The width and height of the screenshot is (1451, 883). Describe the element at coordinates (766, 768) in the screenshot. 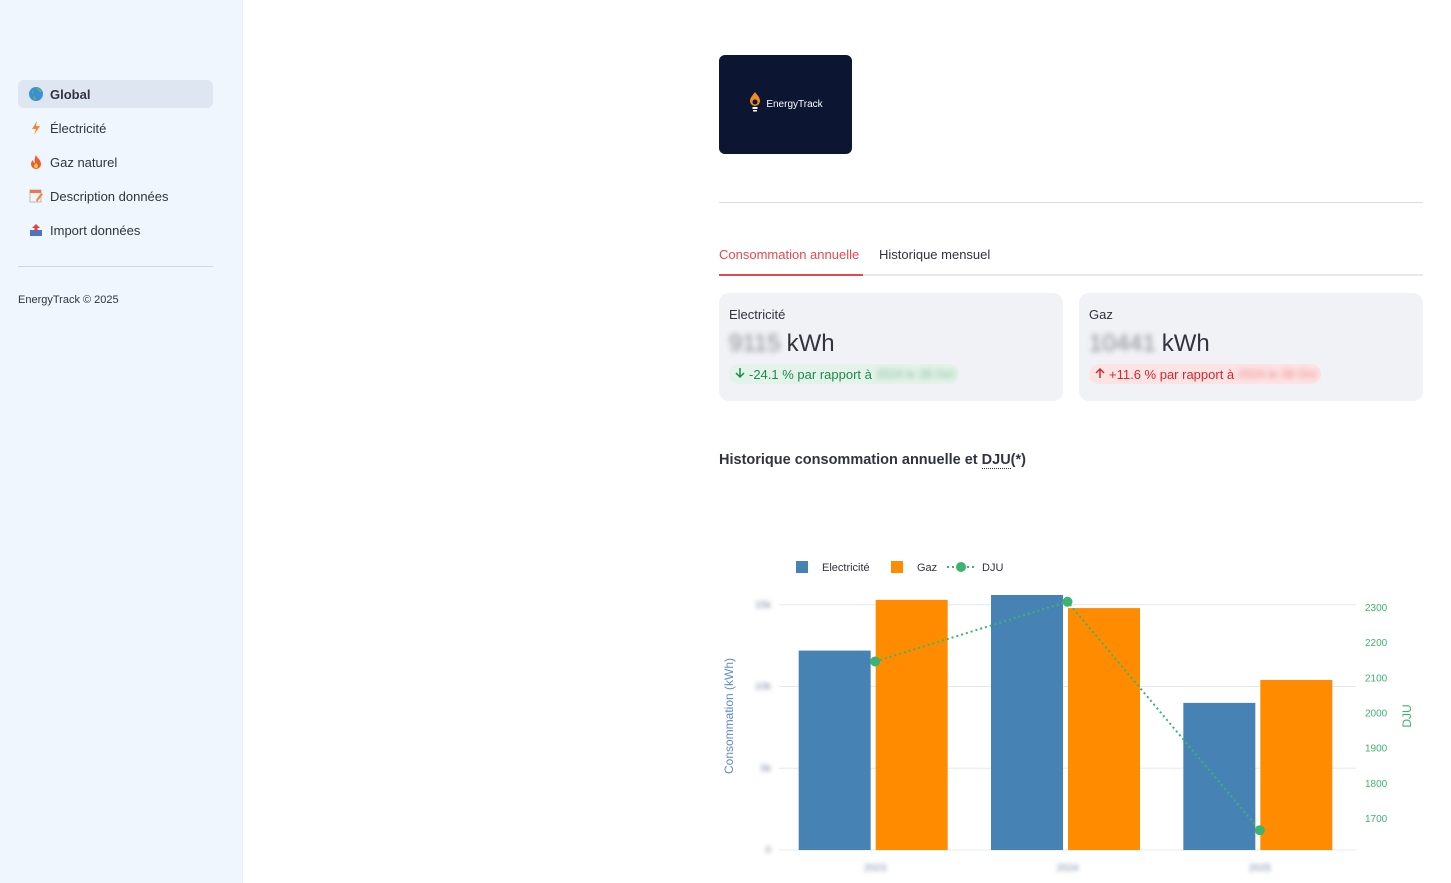

I see `y-tick-label: 5k` at that location.